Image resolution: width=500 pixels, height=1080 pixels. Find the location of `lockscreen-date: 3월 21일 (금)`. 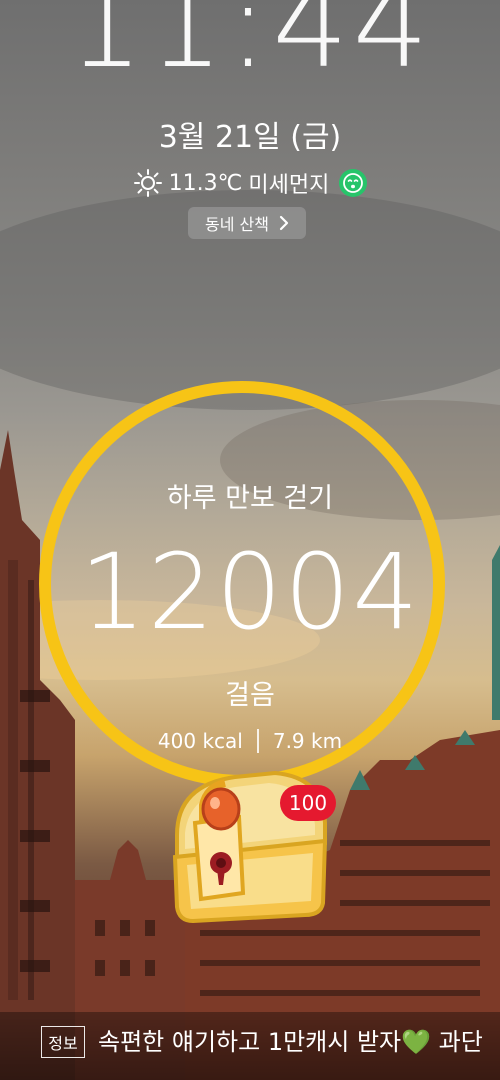

lockscreen-date: 3월 21일 (금) is located at coordinates (250, 137).